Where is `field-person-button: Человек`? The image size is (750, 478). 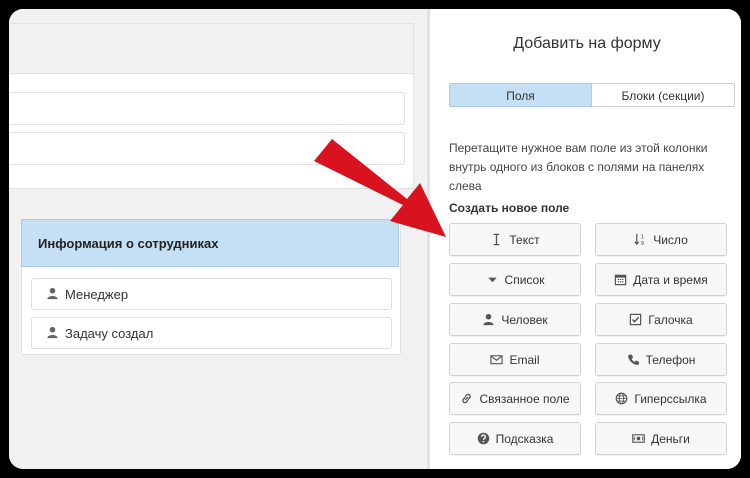 field-person-button: Человек is located at coordinates (515, 319).